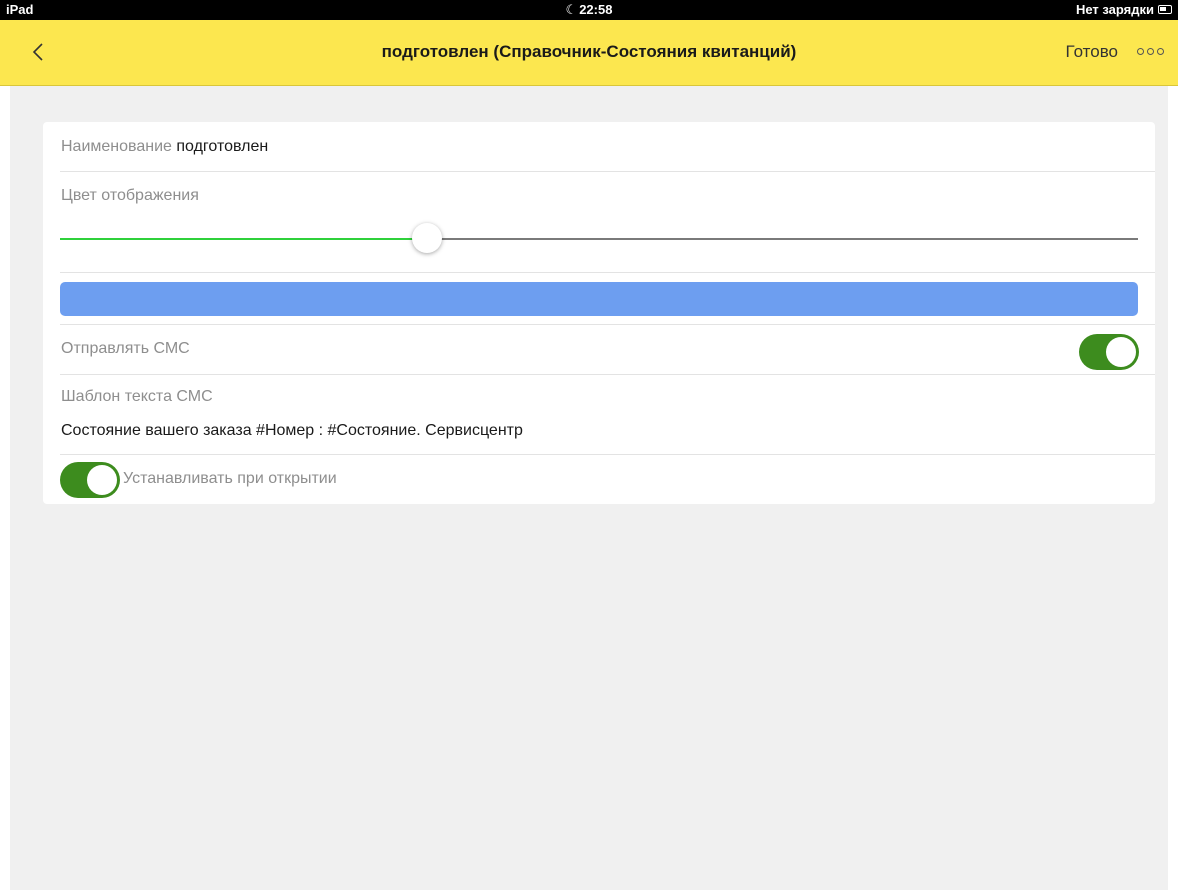  Describe the element at coordinates (782, 239) in the screenshot. I see `slider-track-empty` at that location.